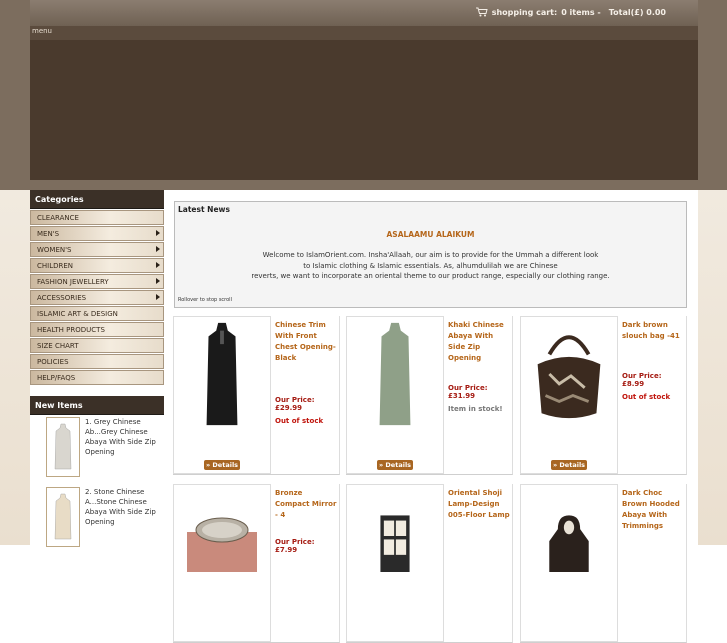  I want to click on news-scroll-hint: Rollover to stop scroll, so click(205, 300).